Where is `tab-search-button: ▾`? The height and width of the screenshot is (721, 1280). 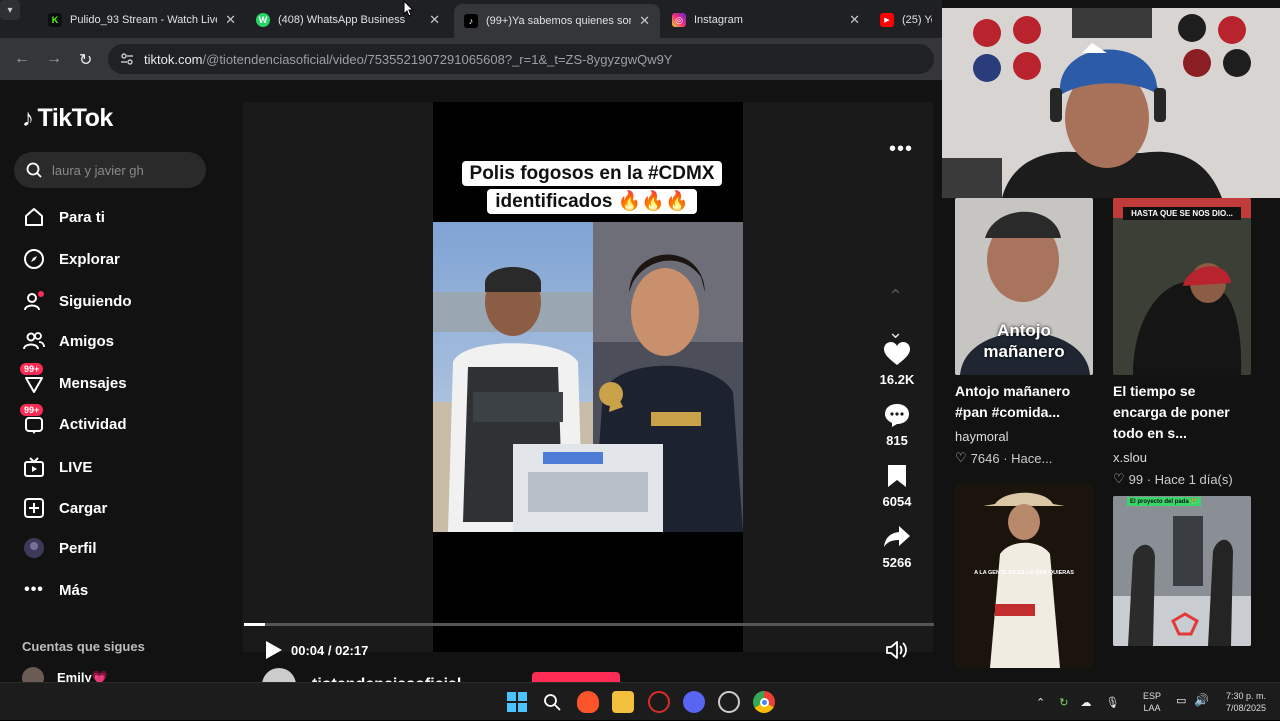
tab-search-button: ▾ is located at coordinates (10, 10).